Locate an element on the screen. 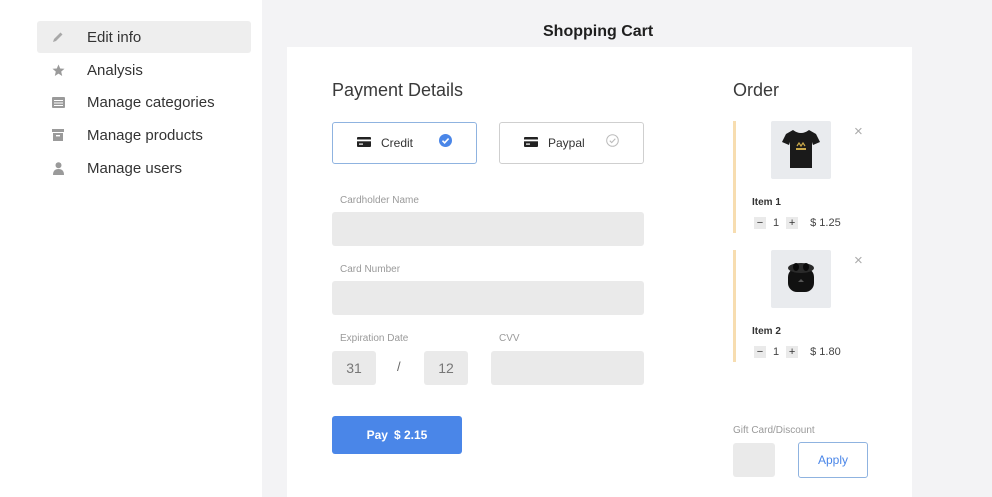 Image resolution: width=992 pixels, height=497 pixels. item-price: $ 1.80 is located at coordinates (825, 352).